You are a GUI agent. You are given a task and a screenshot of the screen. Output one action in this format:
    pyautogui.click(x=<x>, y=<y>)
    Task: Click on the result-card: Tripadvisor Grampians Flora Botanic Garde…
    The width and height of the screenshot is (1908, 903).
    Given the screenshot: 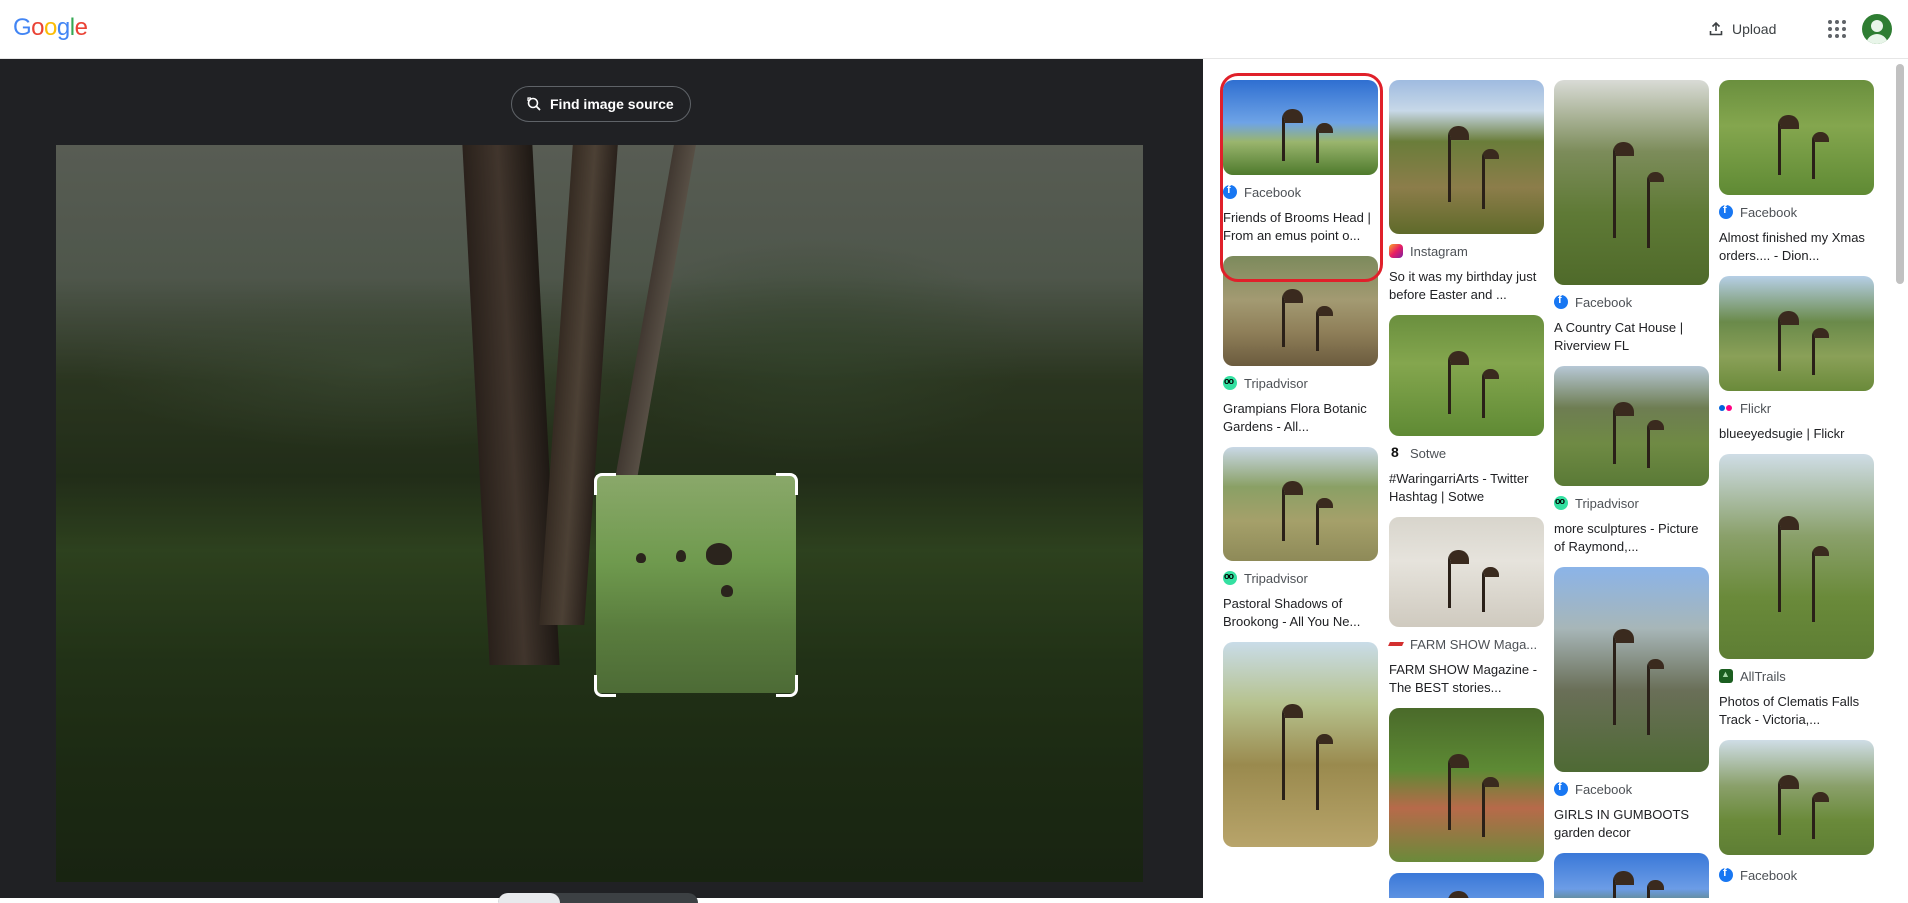 What is the action you would take?
    pyautogui.click(x=1300, y=346)
    